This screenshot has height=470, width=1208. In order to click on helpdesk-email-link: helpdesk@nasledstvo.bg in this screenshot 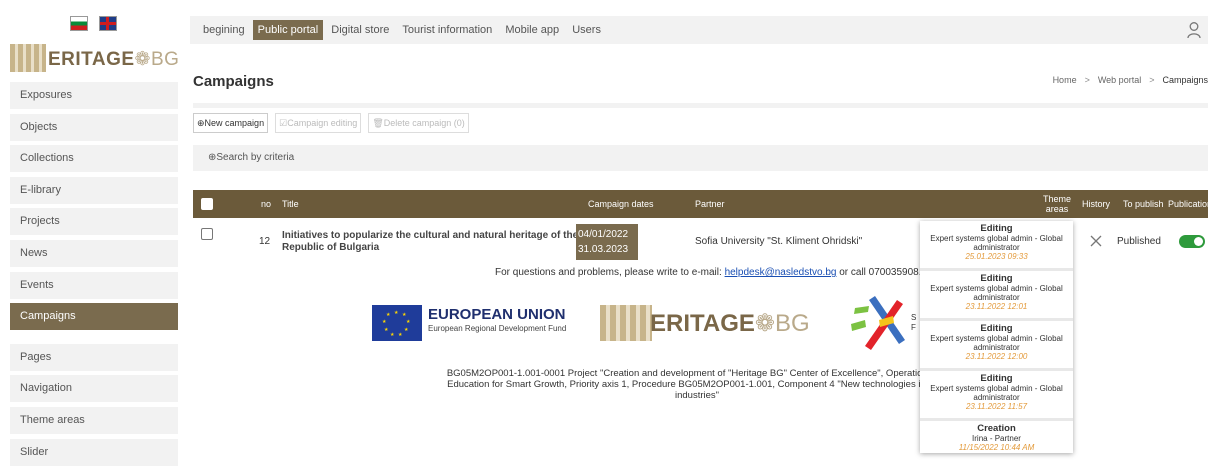, I will do `click(781, 272)`.